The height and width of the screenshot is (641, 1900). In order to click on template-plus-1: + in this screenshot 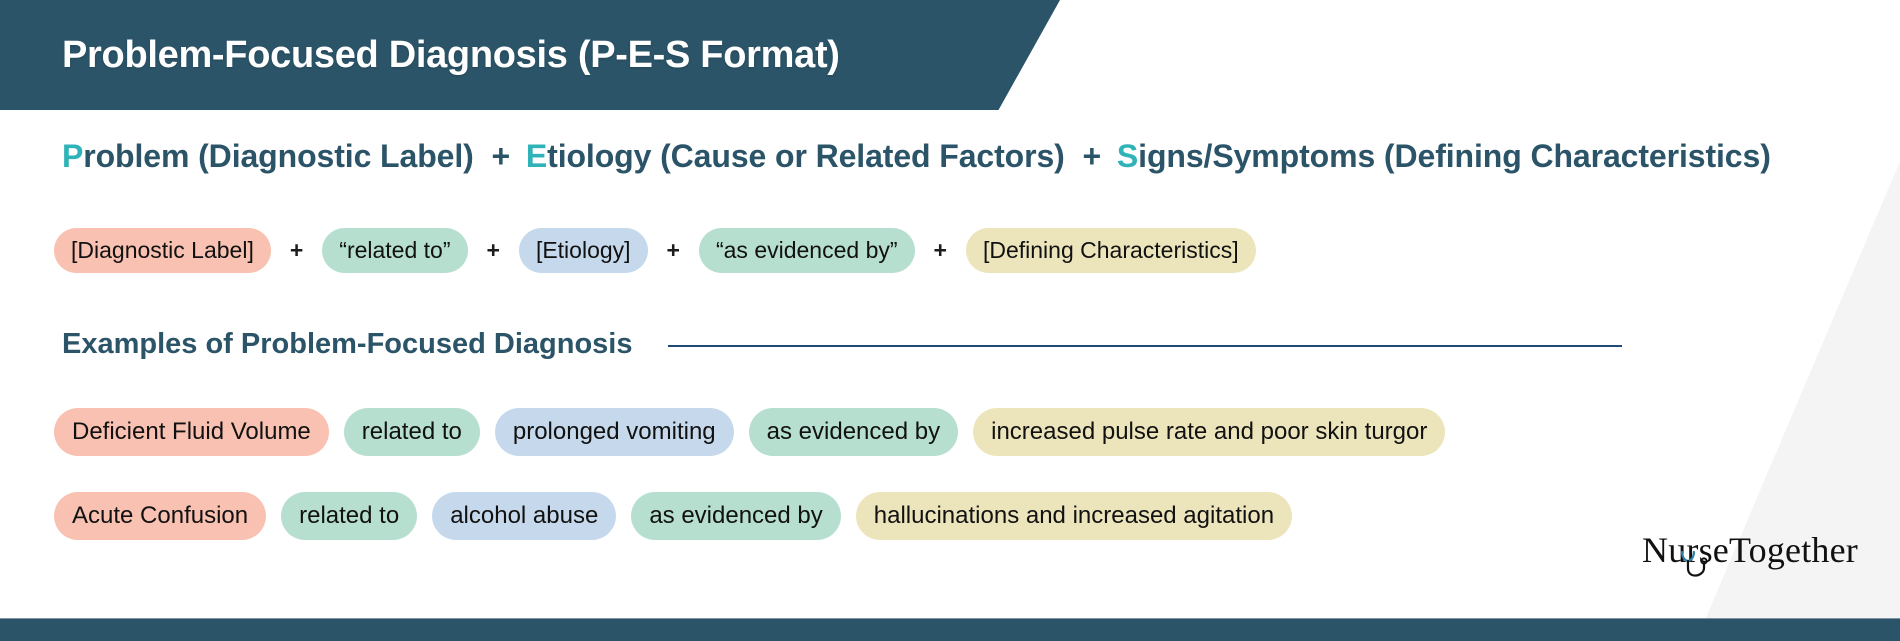, I will do `click(296, 250)`.